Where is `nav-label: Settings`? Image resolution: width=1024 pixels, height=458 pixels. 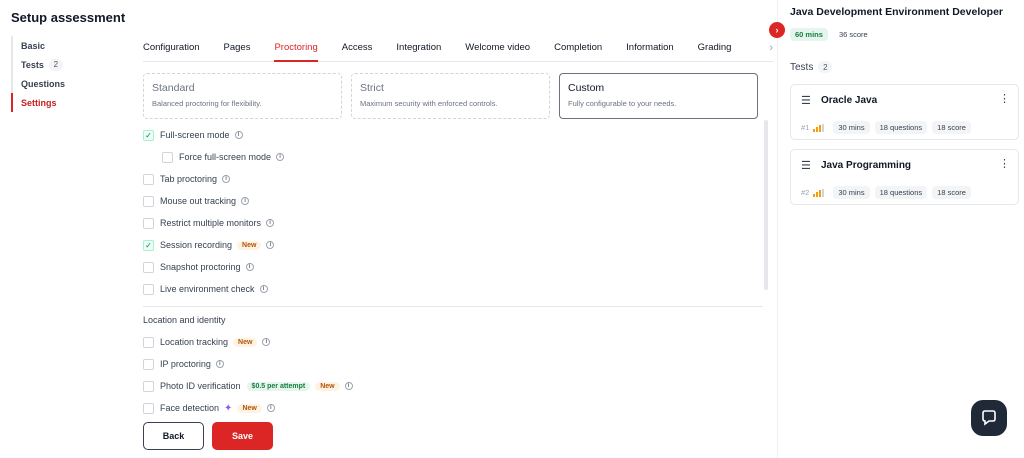
nav-label: Settings is located at coordinates (39, 102).